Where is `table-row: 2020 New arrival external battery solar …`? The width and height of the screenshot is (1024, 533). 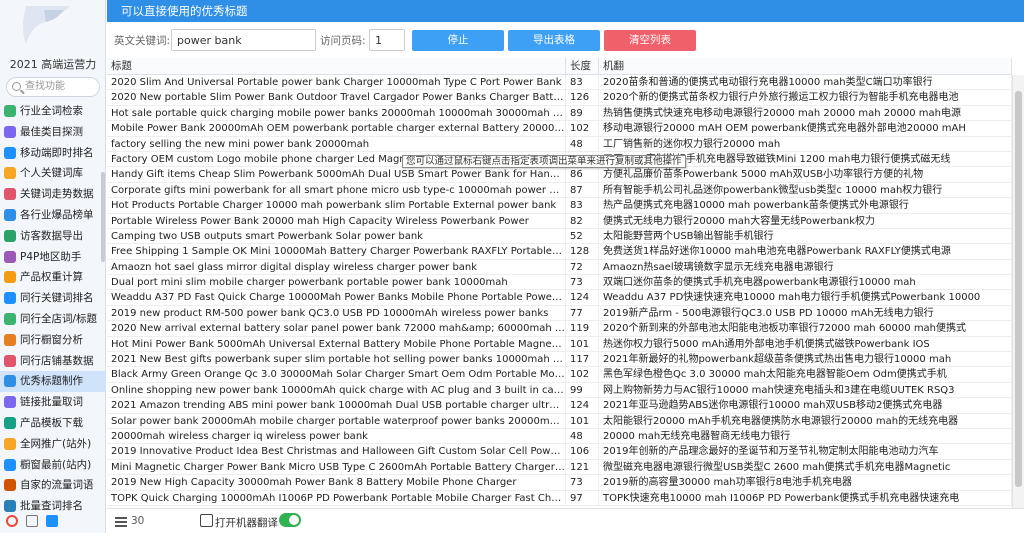
table-row: 2020 New arrival external battery solar … is located at coordinates (559, 329).